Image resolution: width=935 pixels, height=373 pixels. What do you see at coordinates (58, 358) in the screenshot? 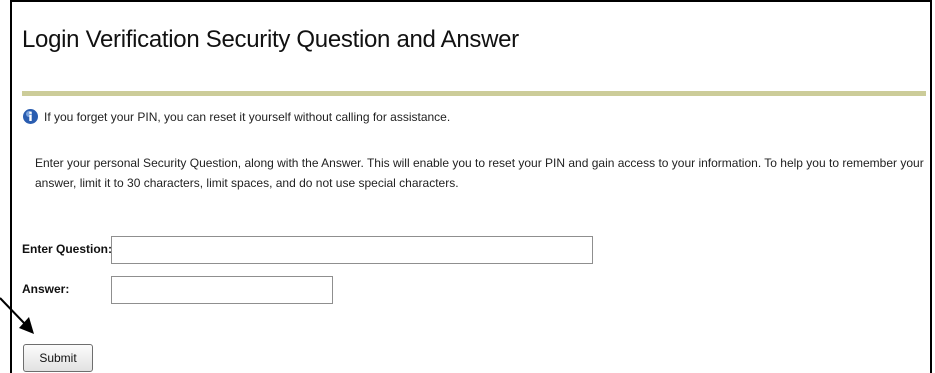
I see `submit-button: Submit` at bounding box center [58, 358].